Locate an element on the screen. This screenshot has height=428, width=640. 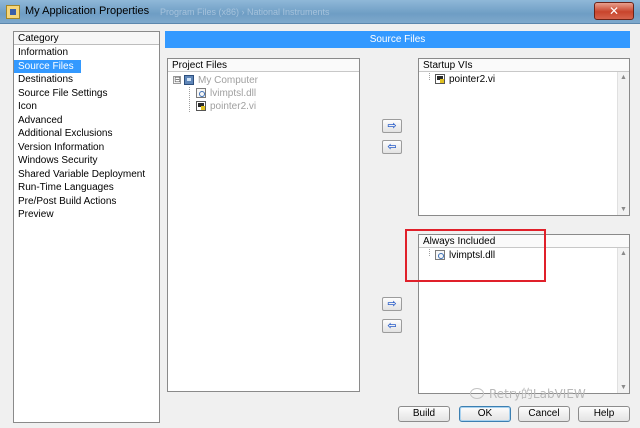
category-item-information: Information is located at coordinates (86, 53).